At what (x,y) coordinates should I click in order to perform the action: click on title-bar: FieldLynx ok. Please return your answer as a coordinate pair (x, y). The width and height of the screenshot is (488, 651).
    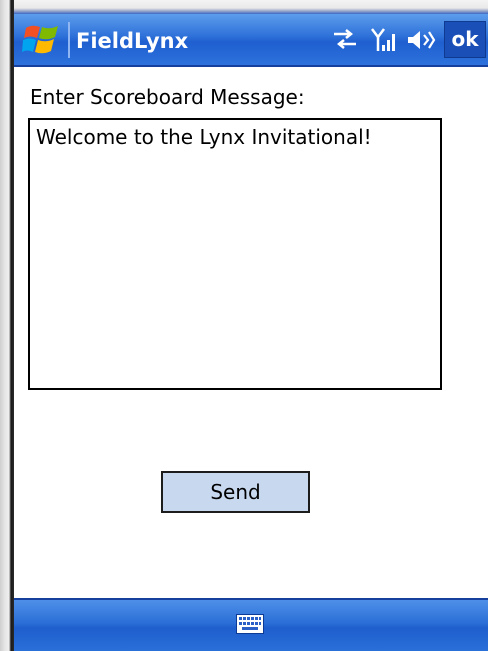
    Looking at the image, I should click on (251, 40).